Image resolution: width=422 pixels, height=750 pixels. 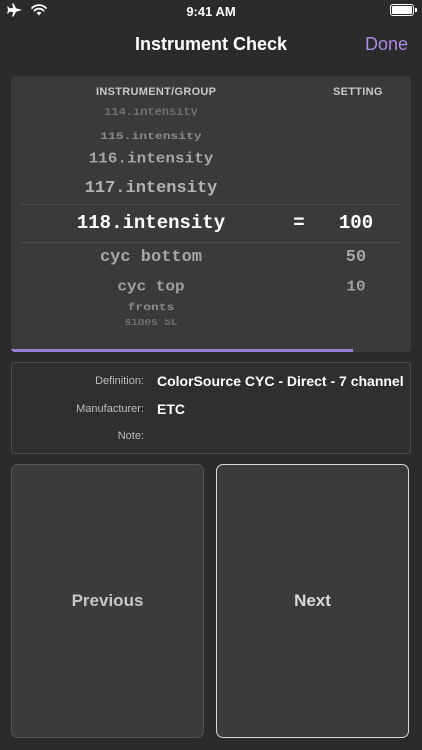 I want to click on page-title: Instrument Check, so click(x=211, y=44).